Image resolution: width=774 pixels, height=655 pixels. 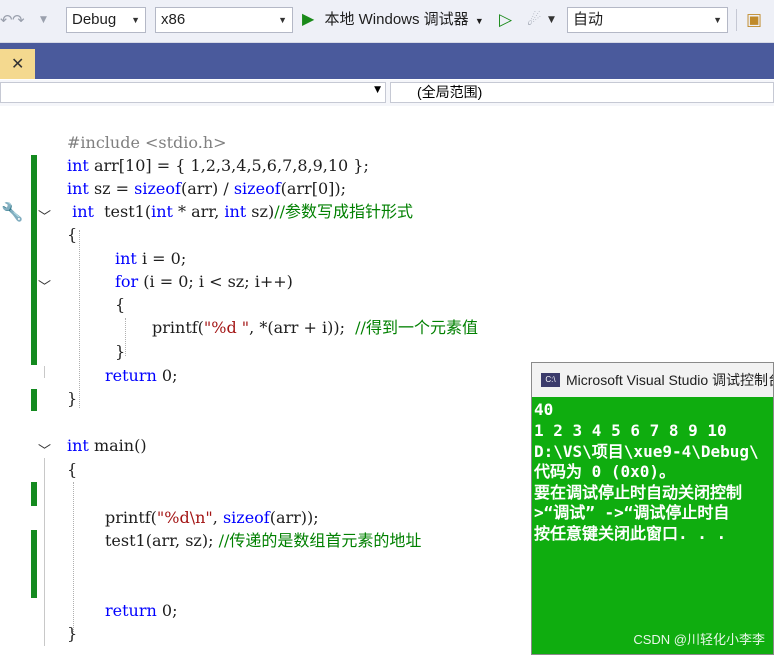 What do you see at coordinates (632, 512) in the screenshot?
I see `console-line: >“调试” ->“调试停止时自` at bounding box center [632, 512].